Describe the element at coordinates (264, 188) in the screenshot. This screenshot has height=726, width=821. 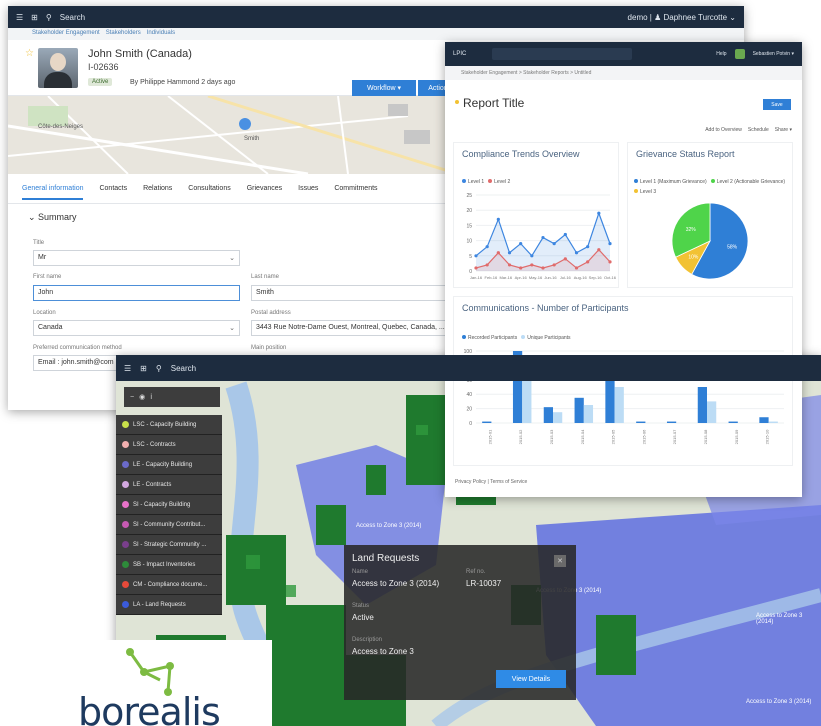
I see `tab-grievances: Grievances` at that location.